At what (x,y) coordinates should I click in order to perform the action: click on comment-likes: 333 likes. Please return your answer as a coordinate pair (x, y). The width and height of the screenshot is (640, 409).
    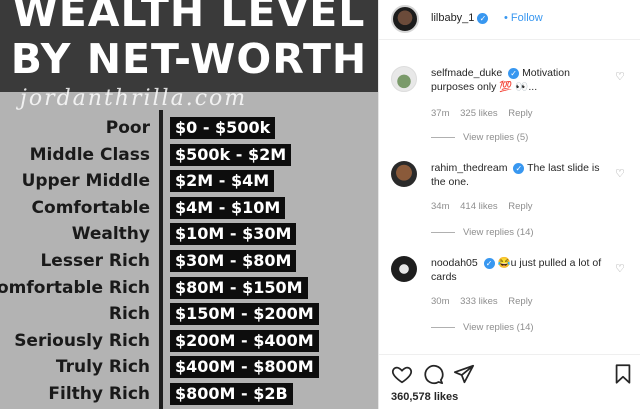
    Looking at the image, I should click on (479, 301).